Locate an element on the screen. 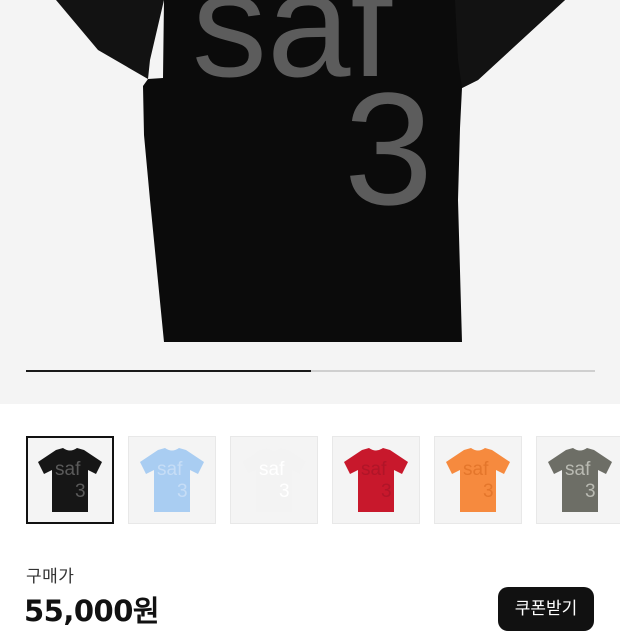 The image size is (620, 631). coupon-button: 쿠폰받기 is located at coordinates (546, 609).